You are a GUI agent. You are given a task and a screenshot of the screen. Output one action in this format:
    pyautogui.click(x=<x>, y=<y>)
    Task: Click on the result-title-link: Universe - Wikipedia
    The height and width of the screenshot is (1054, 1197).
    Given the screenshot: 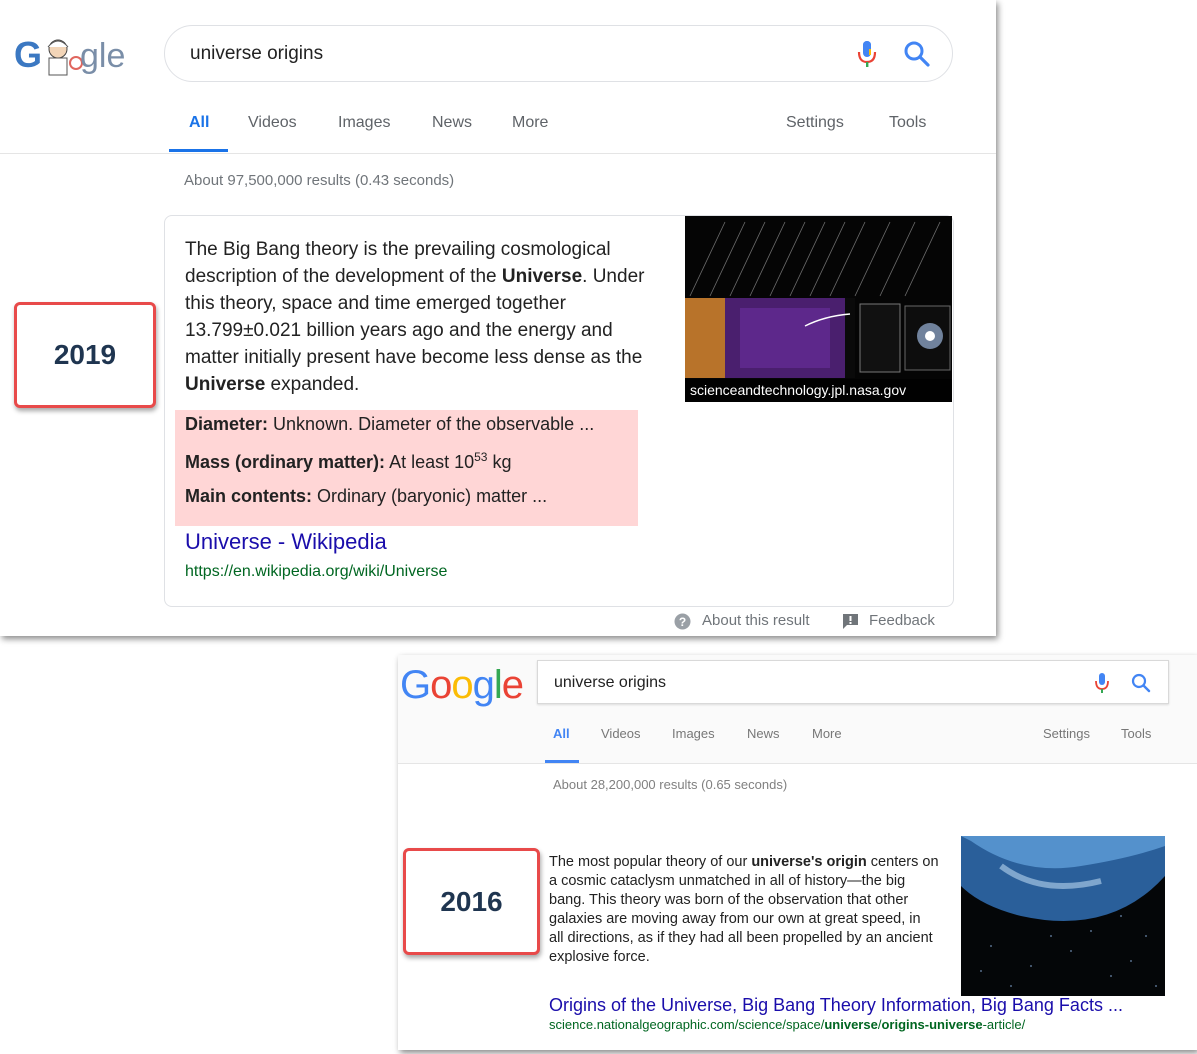 What is the action you would take?
    pyautogui.click(x=286, y=542)
    